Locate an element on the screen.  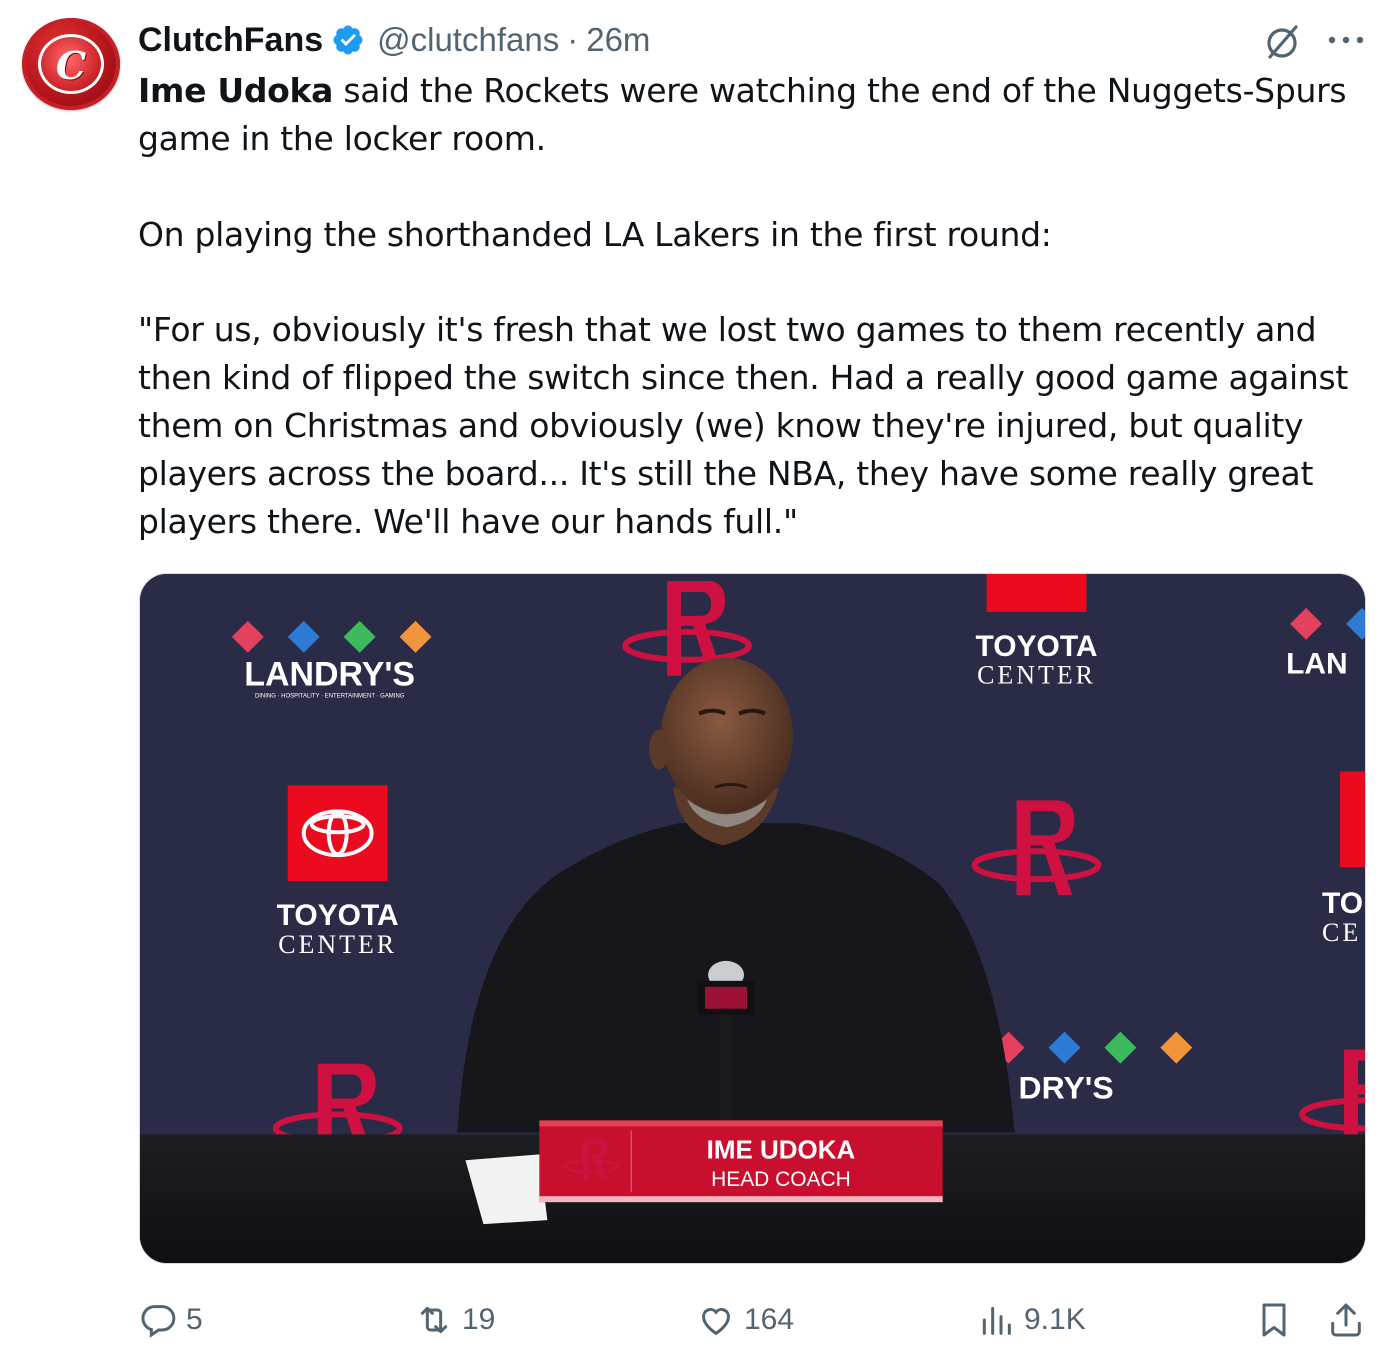
tweet-header: ClutchFans @clutchfans · 26m is located at coordinates (394, 40).